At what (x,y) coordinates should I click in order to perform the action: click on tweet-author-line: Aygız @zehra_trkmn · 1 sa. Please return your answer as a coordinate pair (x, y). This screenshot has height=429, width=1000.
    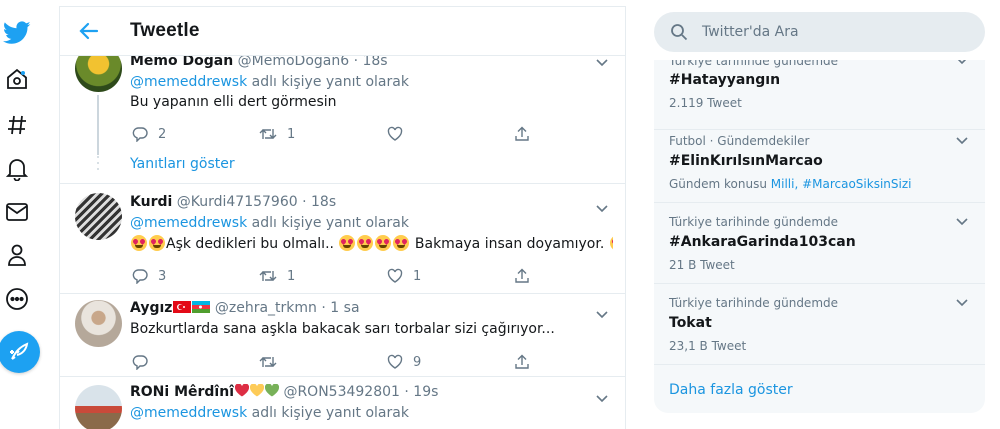
    Looking at the image, I should click on (371, 309).